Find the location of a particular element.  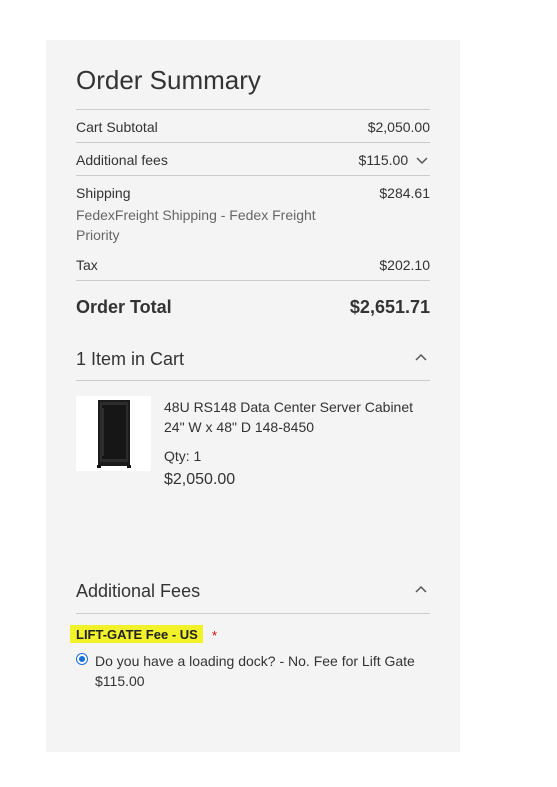

required-marker: * is located at coordinates (215, 635).